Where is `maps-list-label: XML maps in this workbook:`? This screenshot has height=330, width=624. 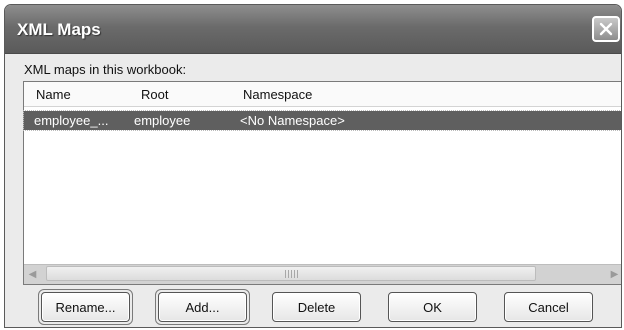 maps-list-label: XML maps in this workbook: is located at coordinates (105, 69).